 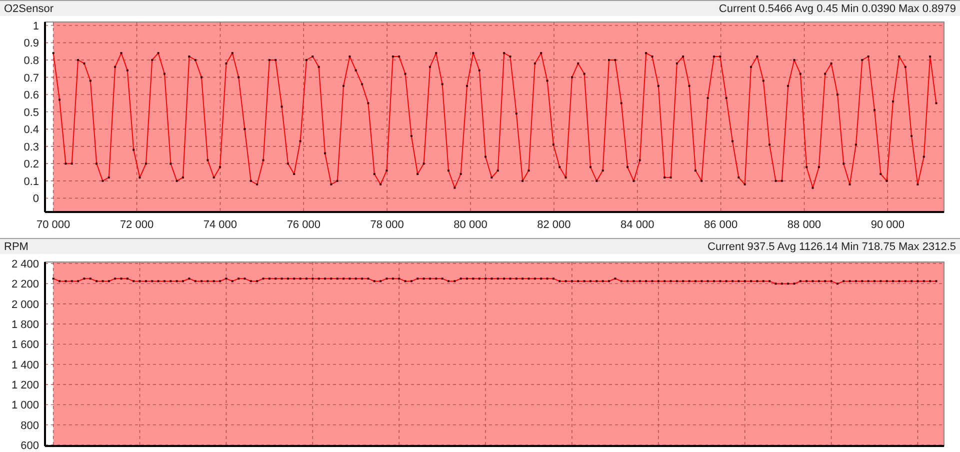 What do you see at coordinates (35, 26) in the screenshot?
I see `y-tick-label: 1` at bounding box center [35, 26].